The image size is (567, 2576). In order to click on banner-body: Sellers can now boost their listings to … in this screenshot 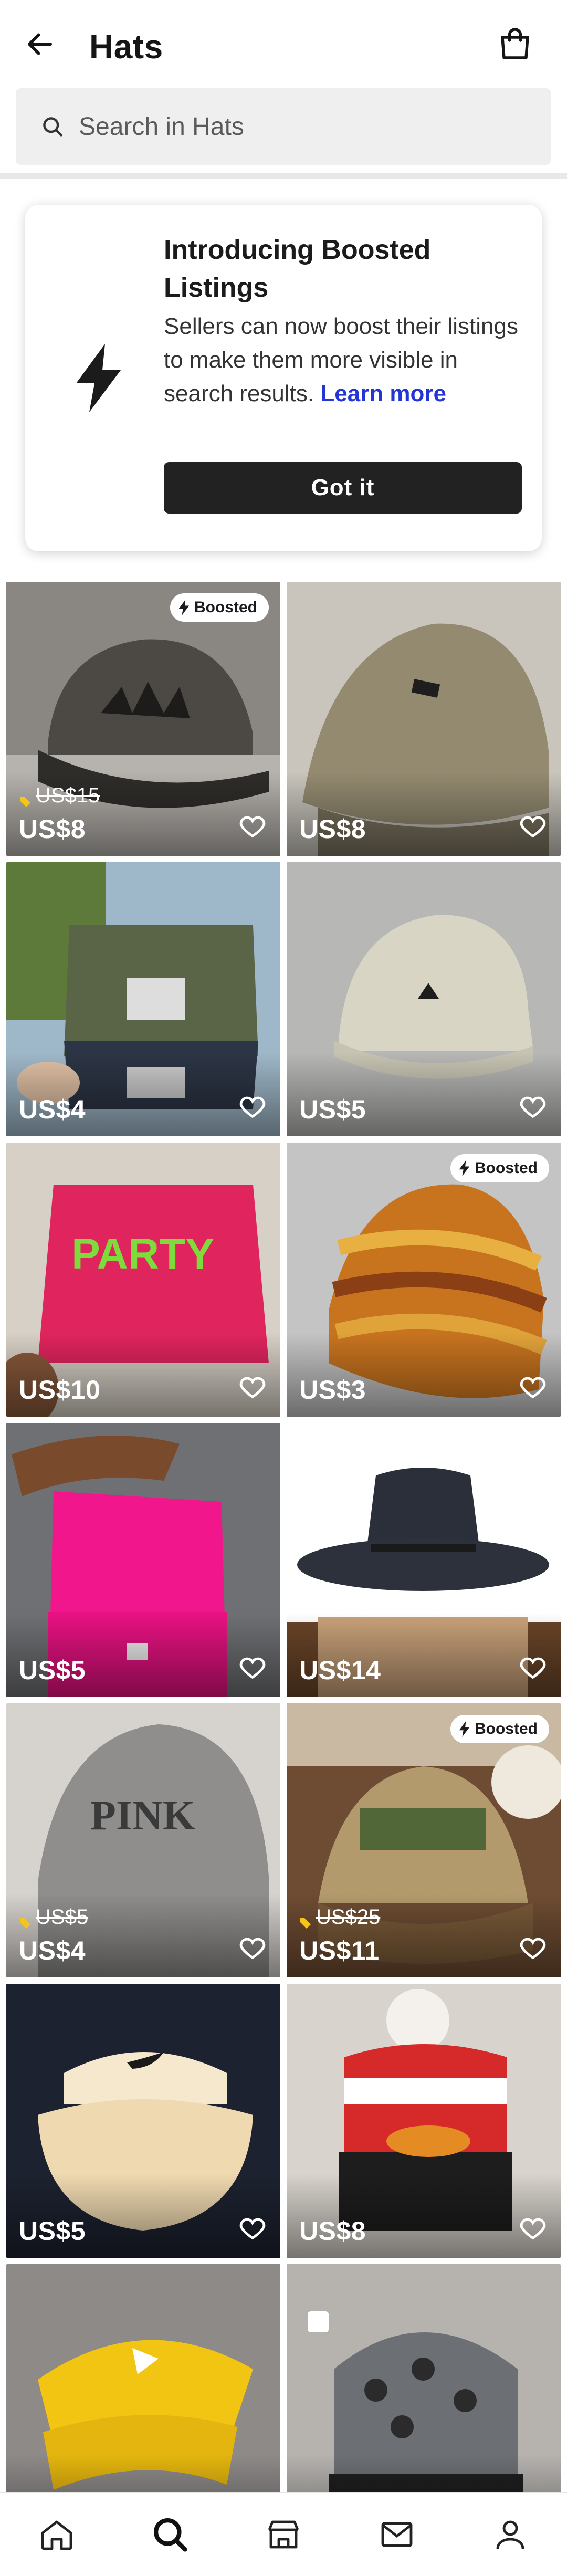, I will do `click(345, 360)`.